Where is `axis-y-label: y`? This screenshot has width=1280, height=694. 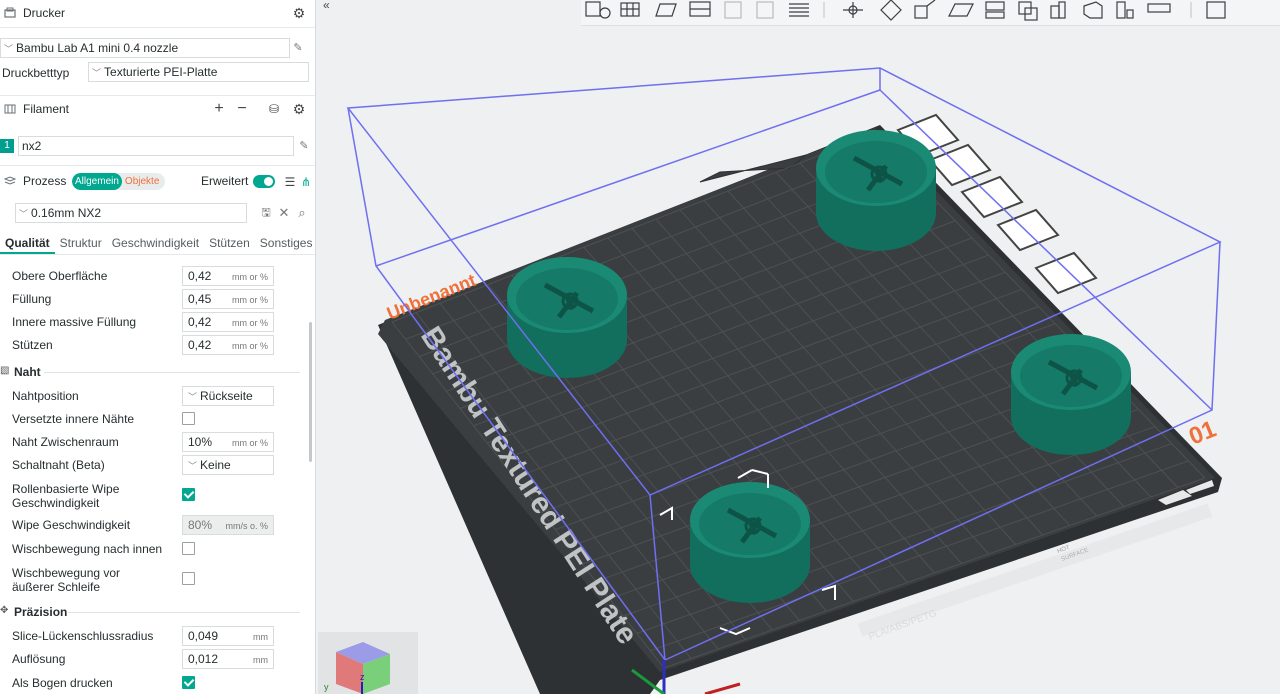 axis-y-label: y is located at coordinates (326, 687).